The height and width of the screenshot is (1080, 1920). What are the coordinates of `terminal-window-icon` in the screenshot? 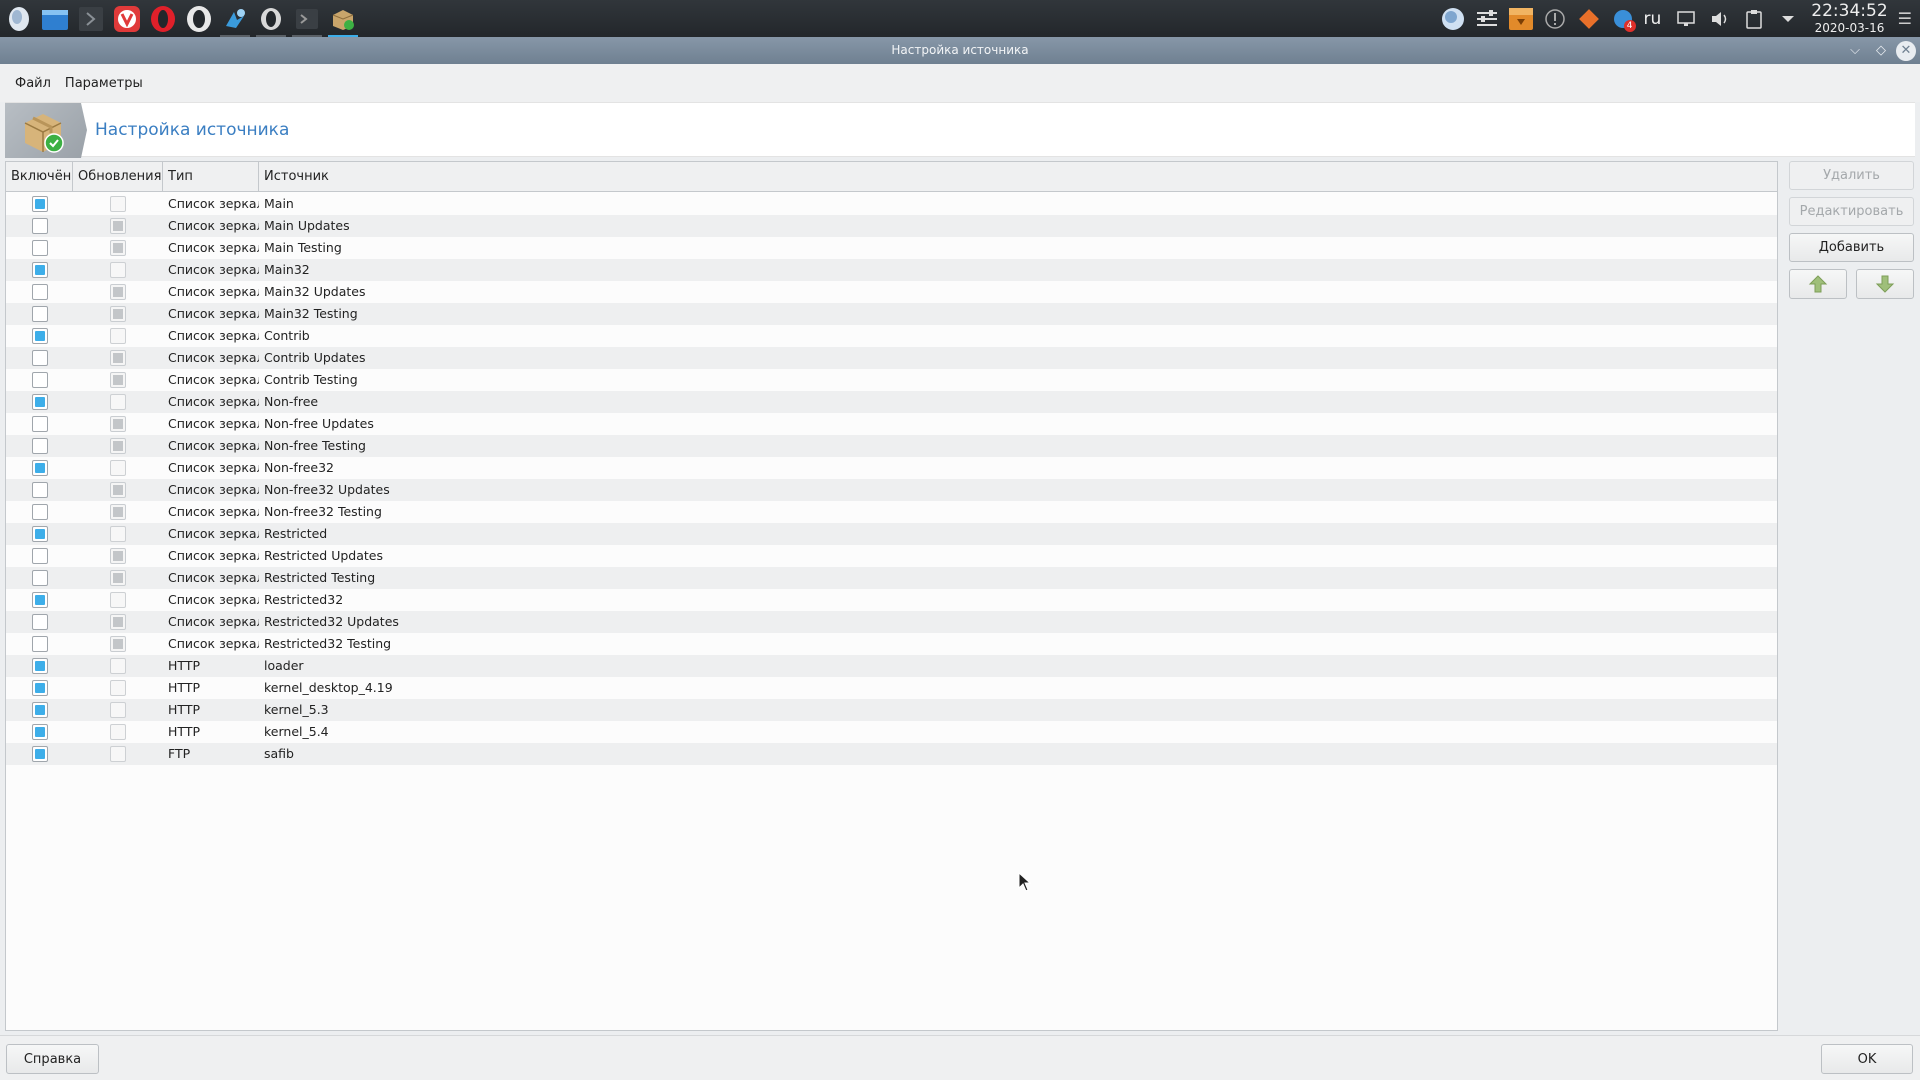 It's located at (307, 19).